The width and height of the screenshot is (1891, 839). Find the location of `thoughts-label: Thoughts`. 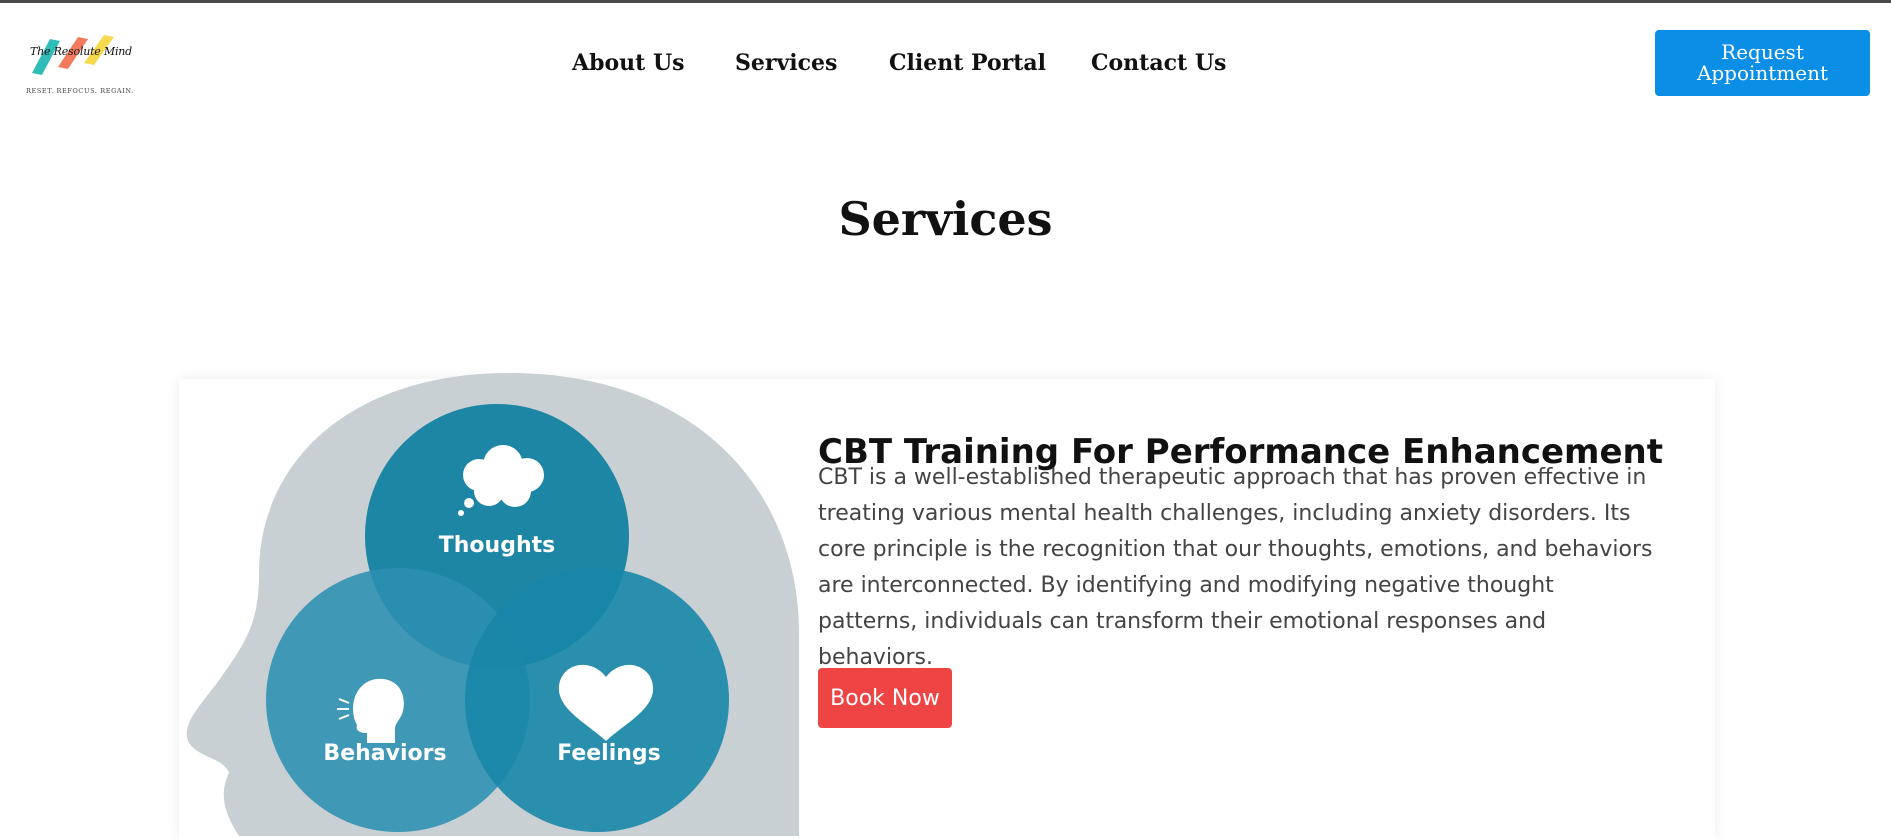

thoughts-label: Thoughts is located at coordinates (497, 545).